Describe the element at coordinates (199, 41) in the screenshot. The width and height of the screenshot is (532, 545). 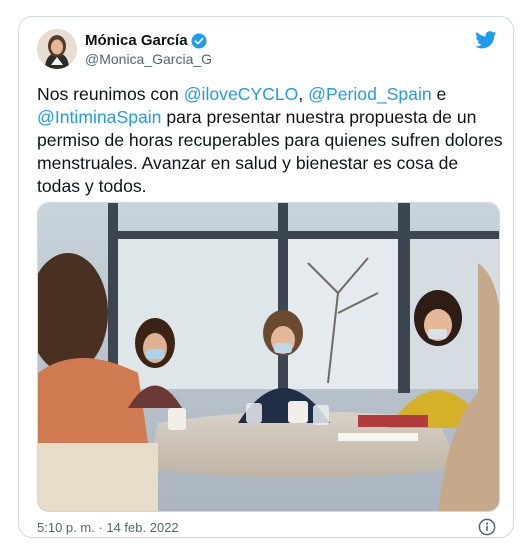
I see `verified-badge-icon` at that location.